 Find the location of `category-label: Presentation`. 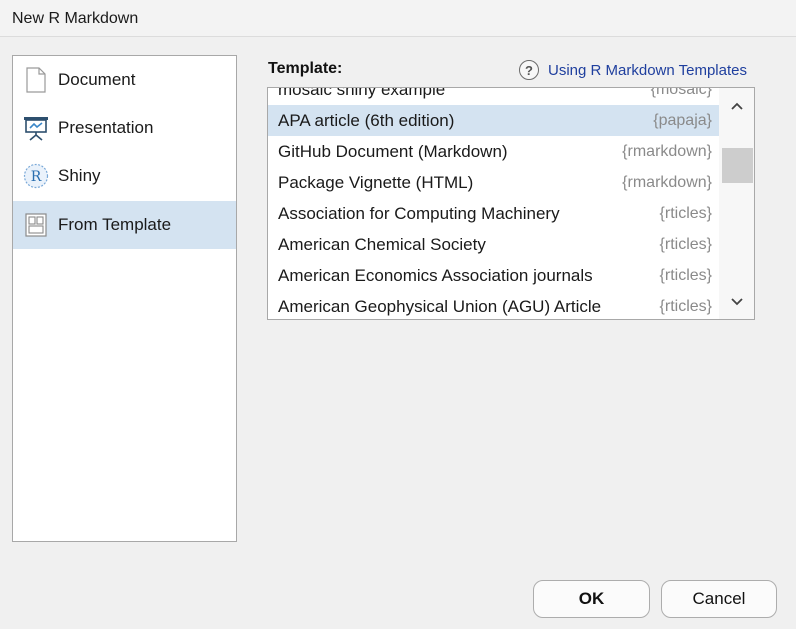

category-label: Presentation is located at coordinates (106, 127).